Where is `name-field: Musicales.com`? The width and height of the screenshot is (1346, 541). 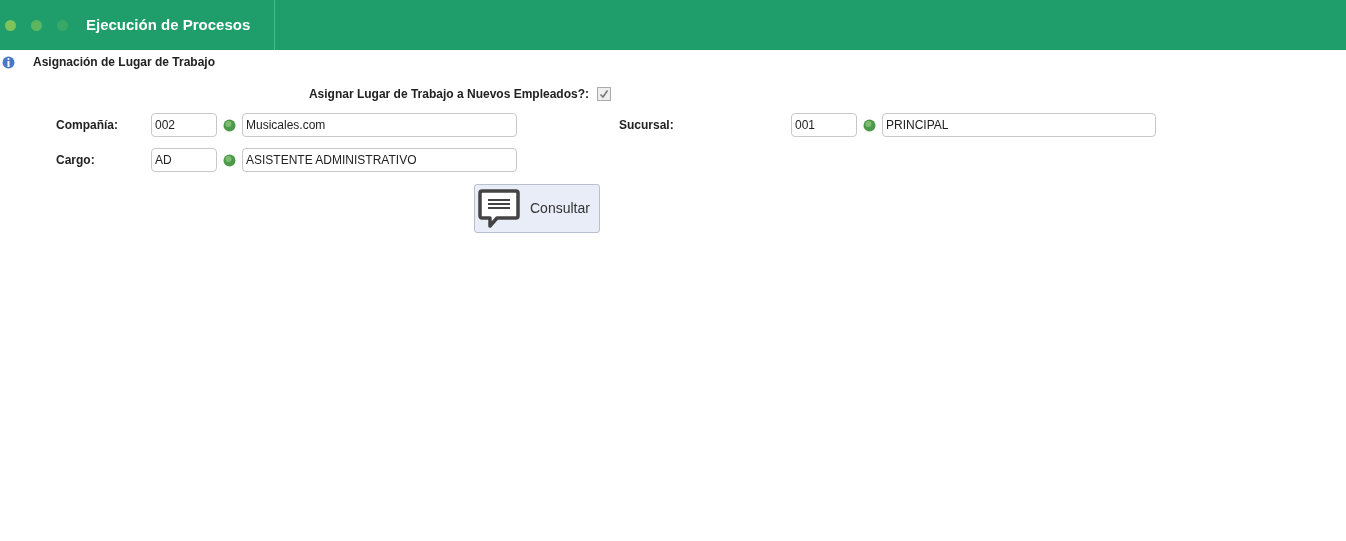 name-field: Musicales.com is located at coordinates (379, 125).